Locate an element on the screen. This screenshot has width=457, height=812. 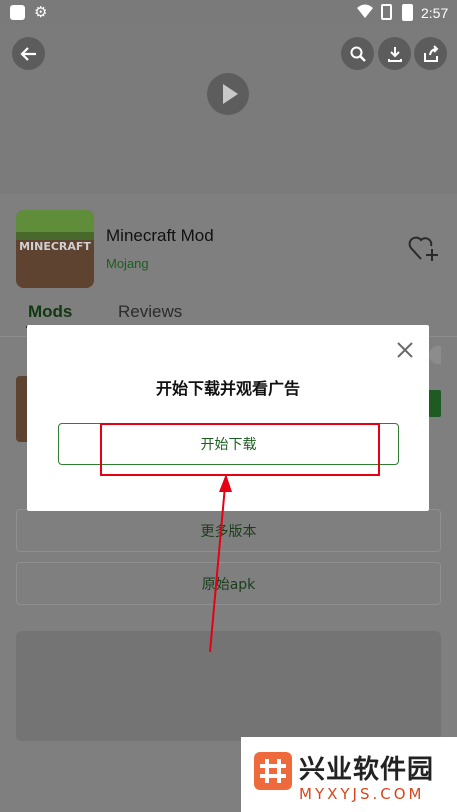
search-button is located at coordinates (357, 53).